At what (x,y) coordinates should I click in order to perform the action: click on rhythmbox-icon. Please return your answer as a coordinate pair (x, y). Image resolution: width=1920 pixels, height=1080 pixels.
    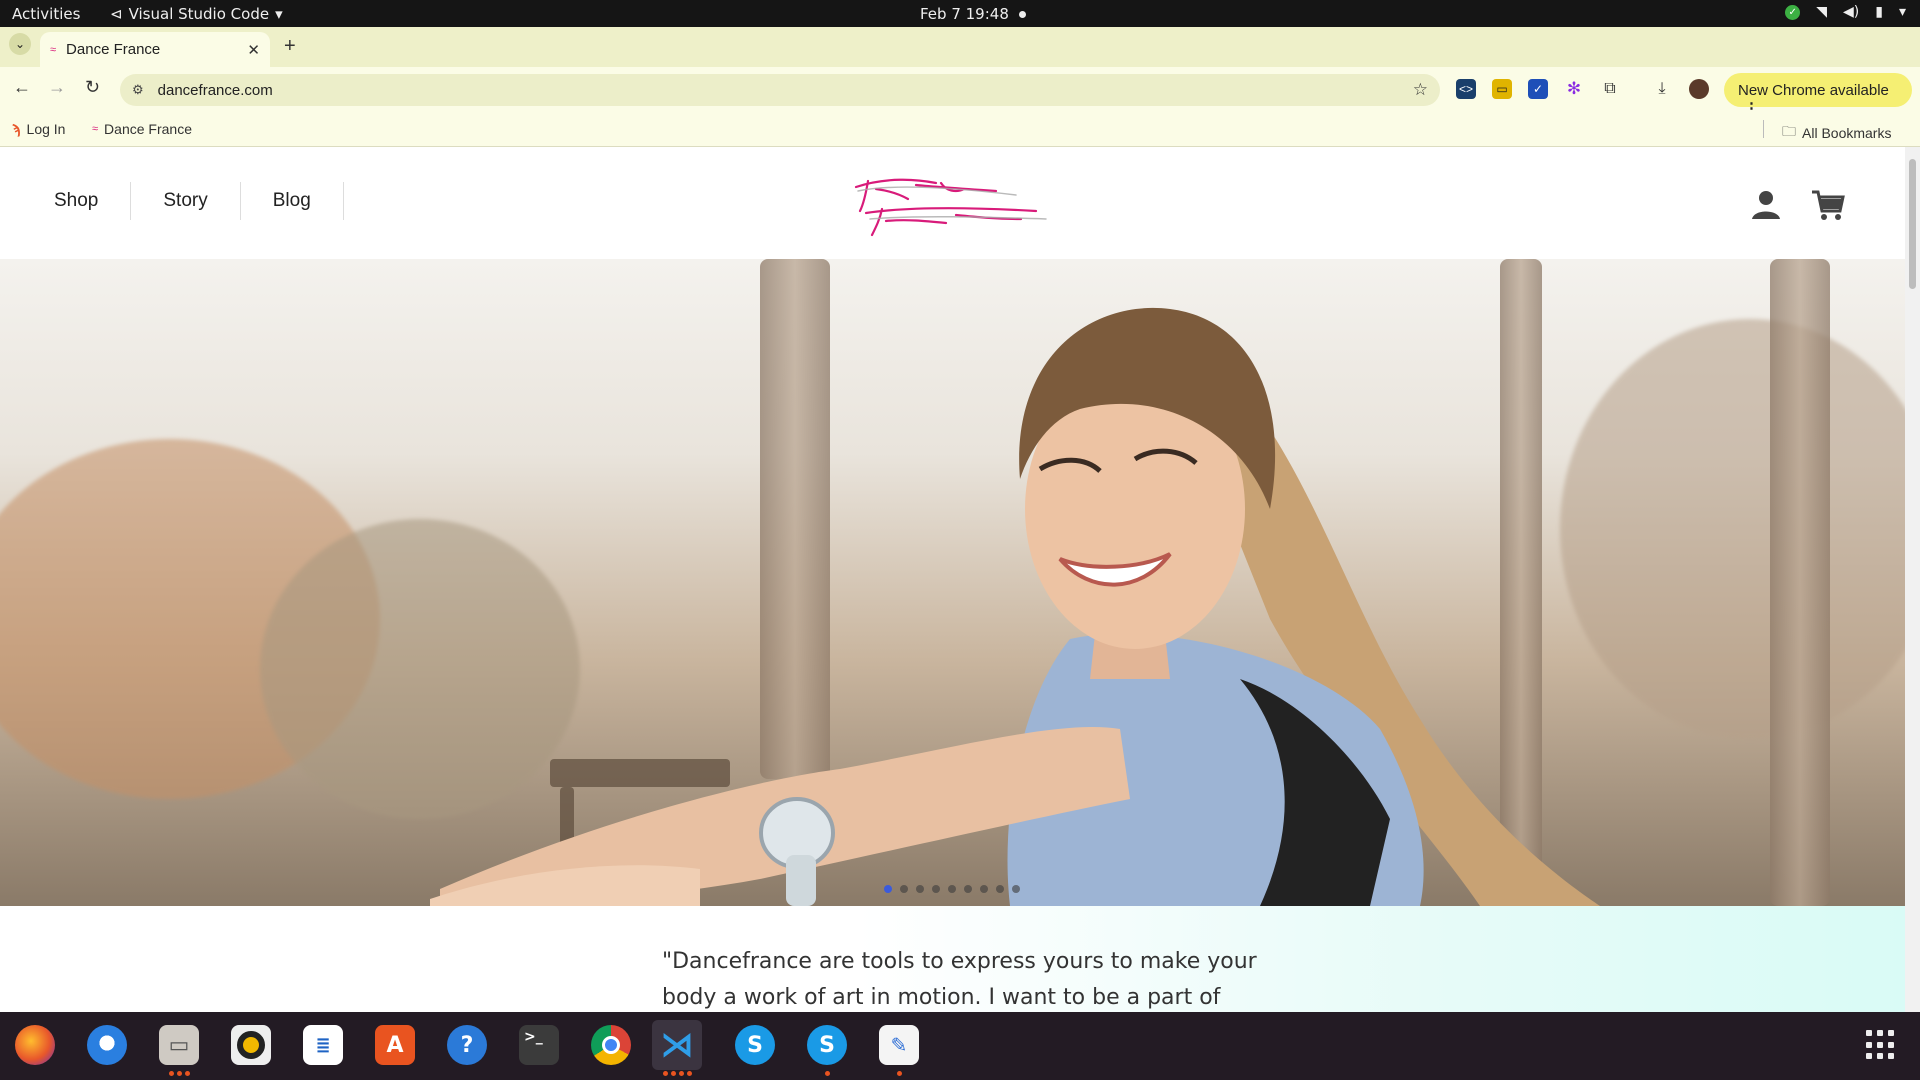
    Looking at the image, I should click on (251, 1045).